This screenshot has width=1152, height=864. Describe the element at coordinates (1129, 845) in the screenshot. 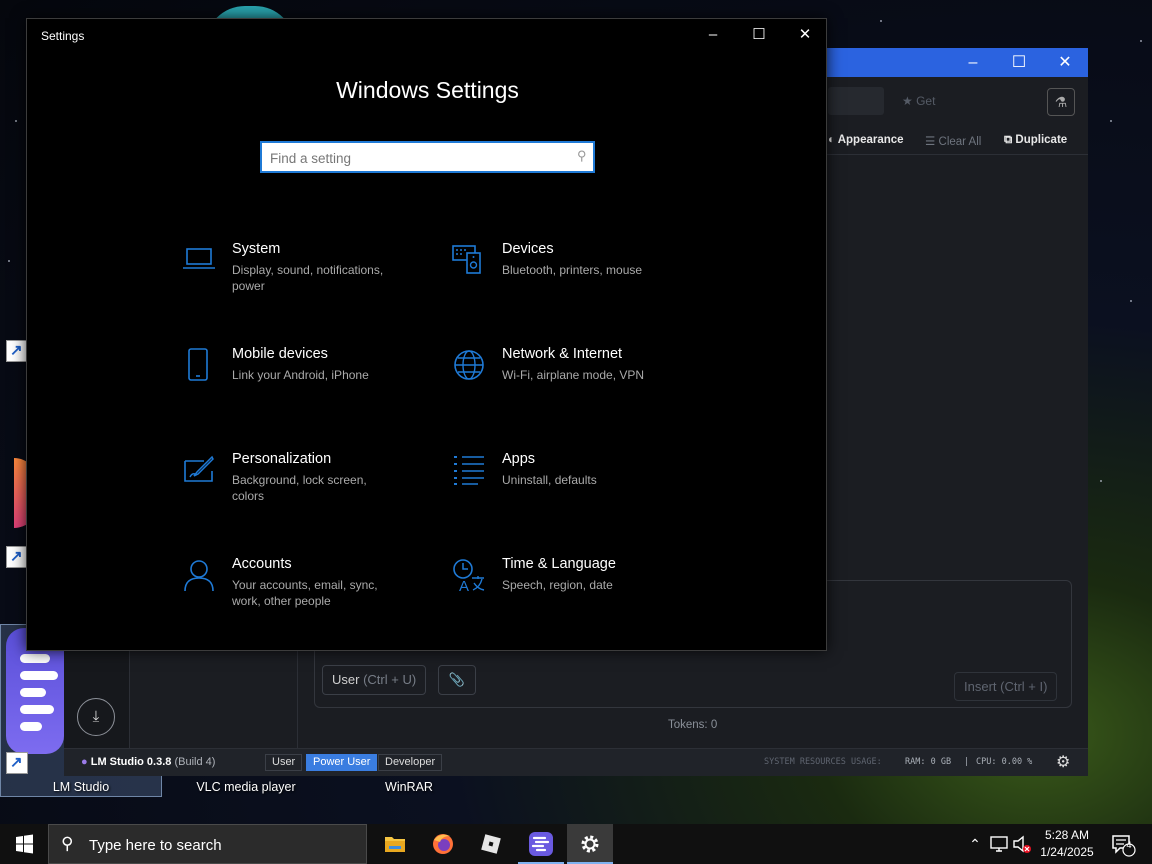

I see `notification-count: 4` at that location.